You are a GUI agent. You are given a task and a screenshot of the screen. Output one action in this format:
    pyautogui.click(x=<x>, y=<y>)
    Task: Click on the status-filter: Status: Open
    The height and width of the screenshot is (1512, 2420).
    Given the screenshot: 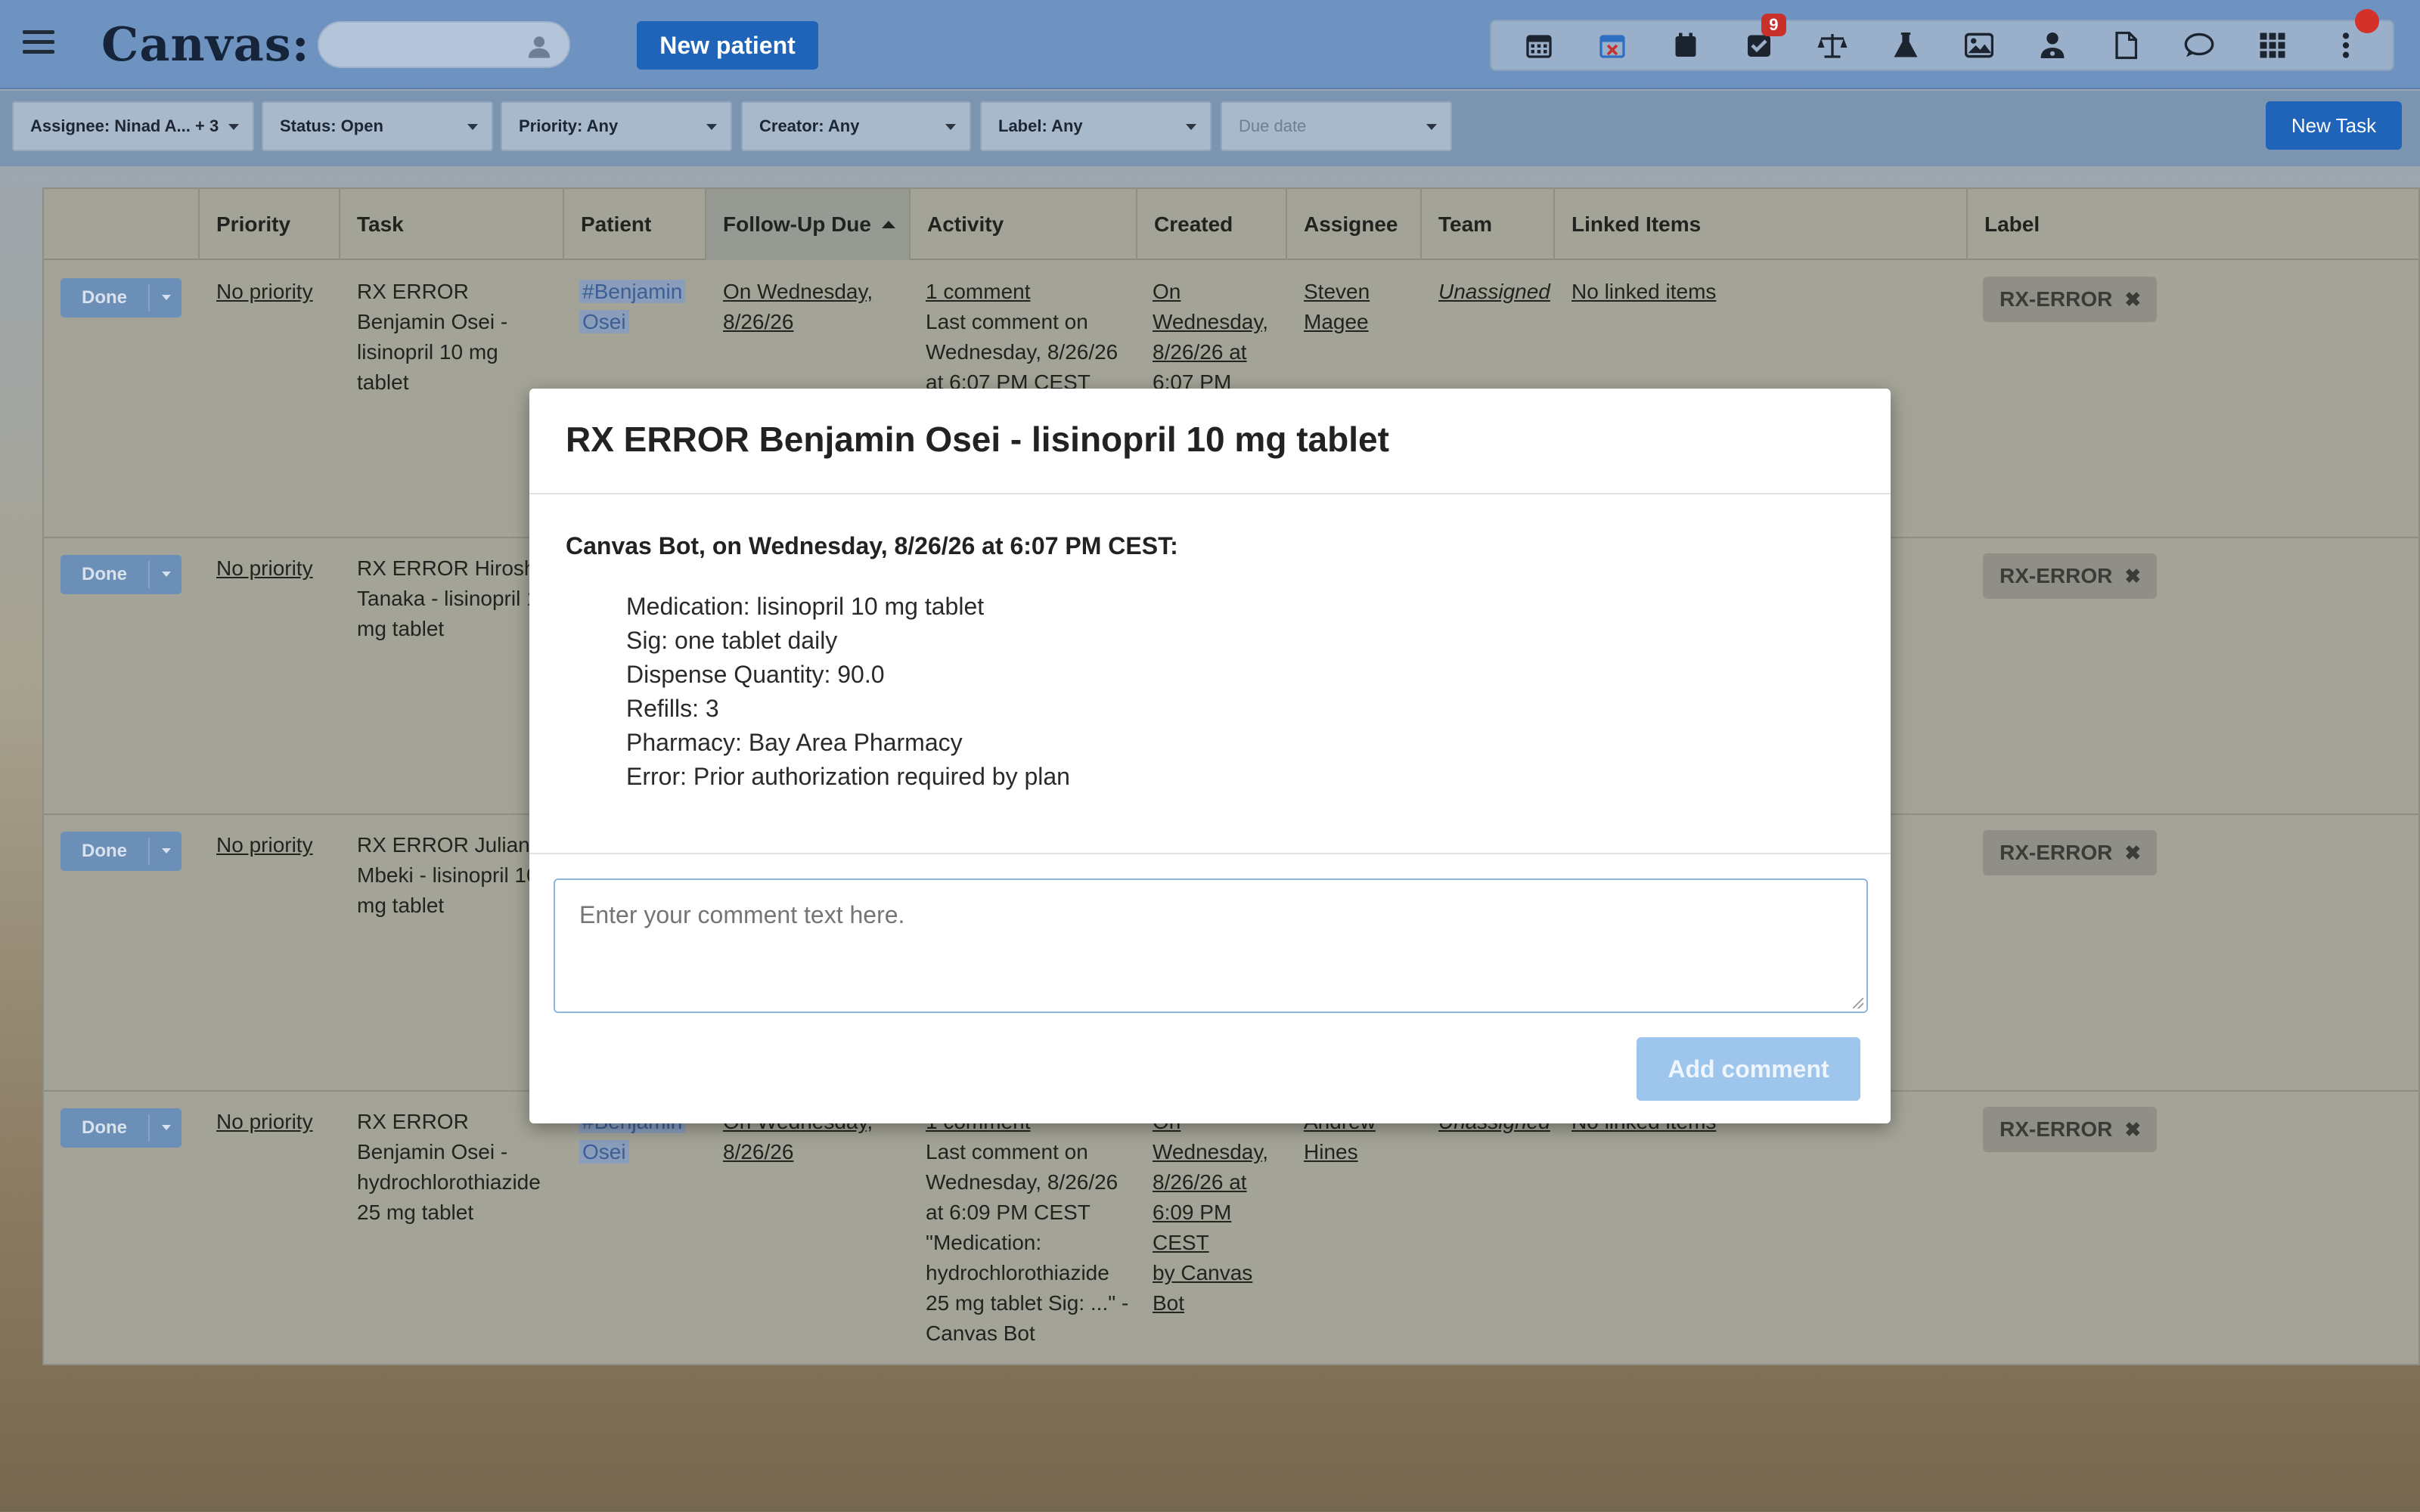 What is the action you would take?
    pyautogui.click(x=377, y=126)
    